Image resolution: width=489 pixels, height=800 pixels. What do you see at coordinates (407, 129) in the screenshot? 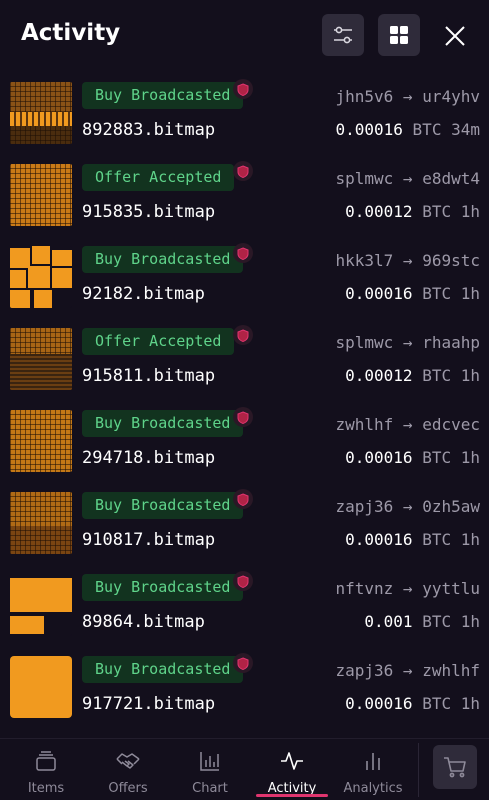
I see `price: 0.00016 BTC 34m` at bounding box center [407, 129].